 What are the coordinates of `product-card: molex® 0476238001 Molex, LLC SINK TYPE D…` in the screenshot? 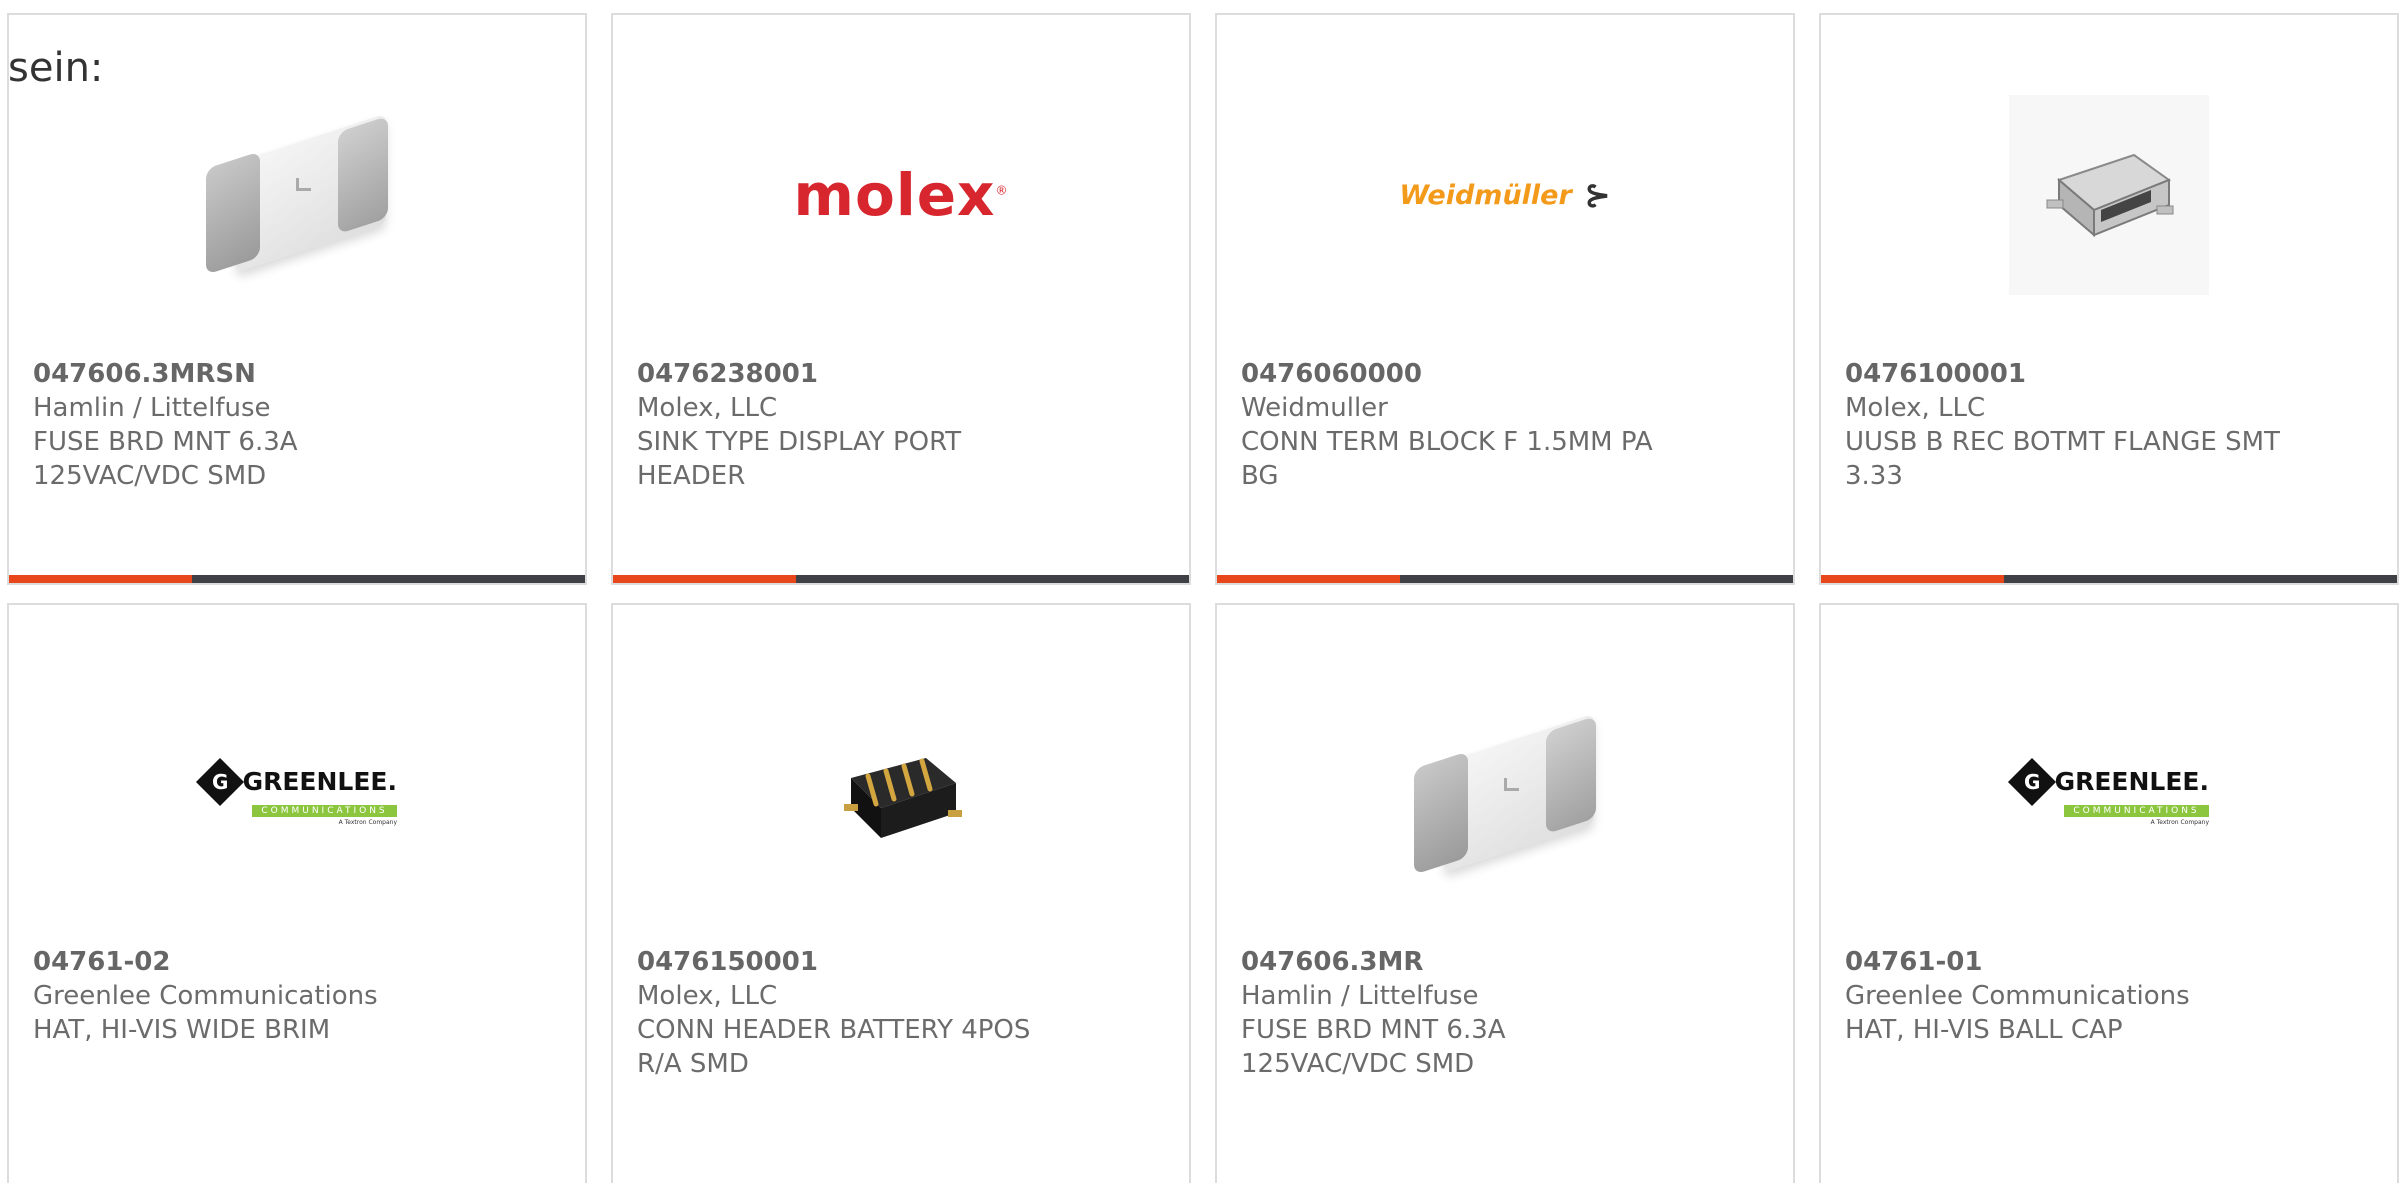 It's located at (901, 299).